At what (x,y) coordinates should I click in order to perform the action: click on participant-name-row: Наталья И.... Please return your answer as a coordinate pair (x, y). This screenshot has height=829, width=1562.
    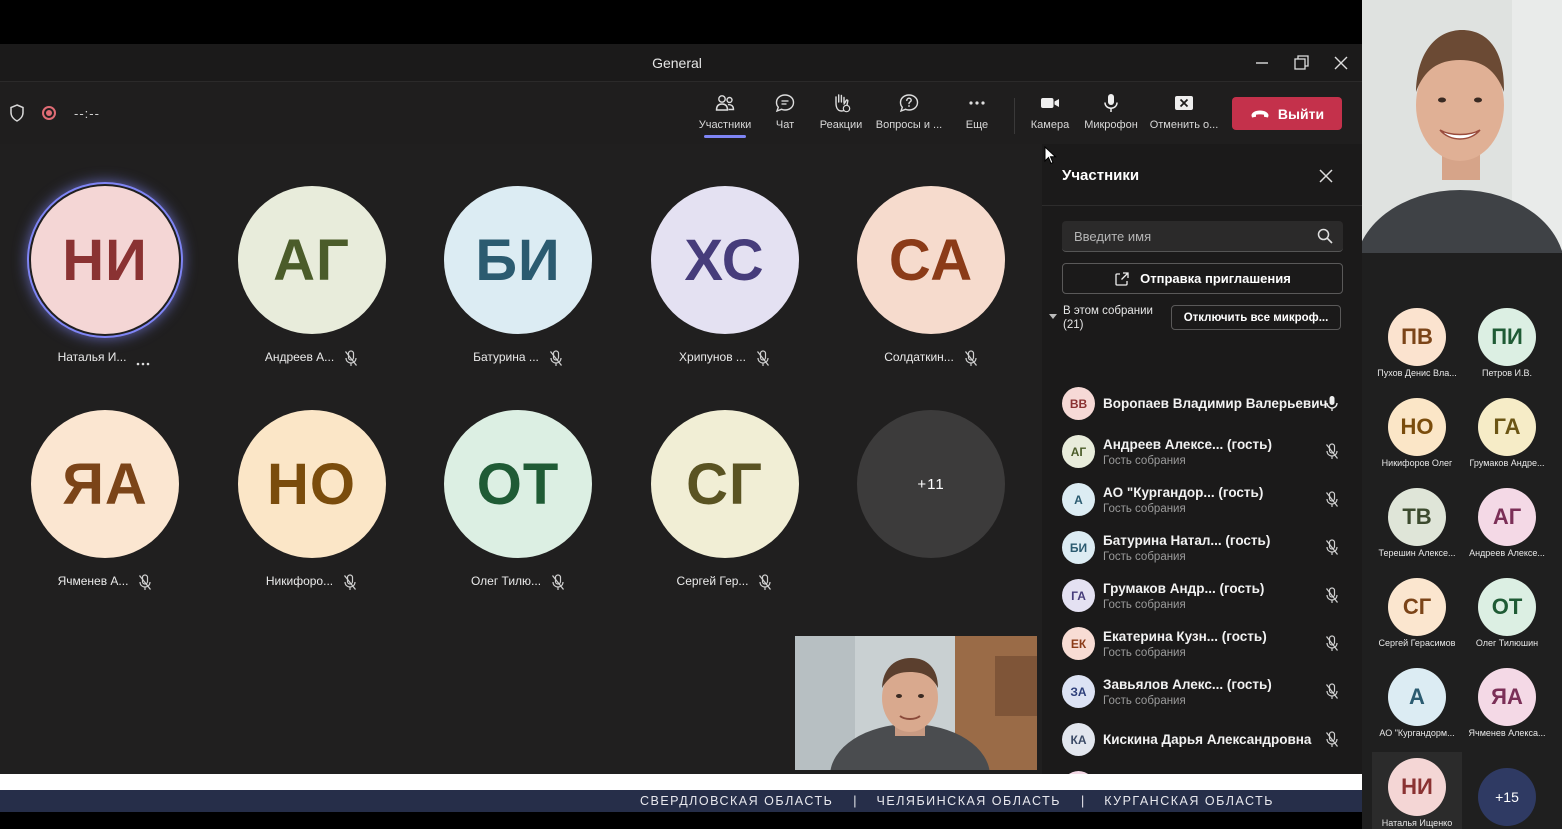
    Looking at the image, I should click on (104, 358).